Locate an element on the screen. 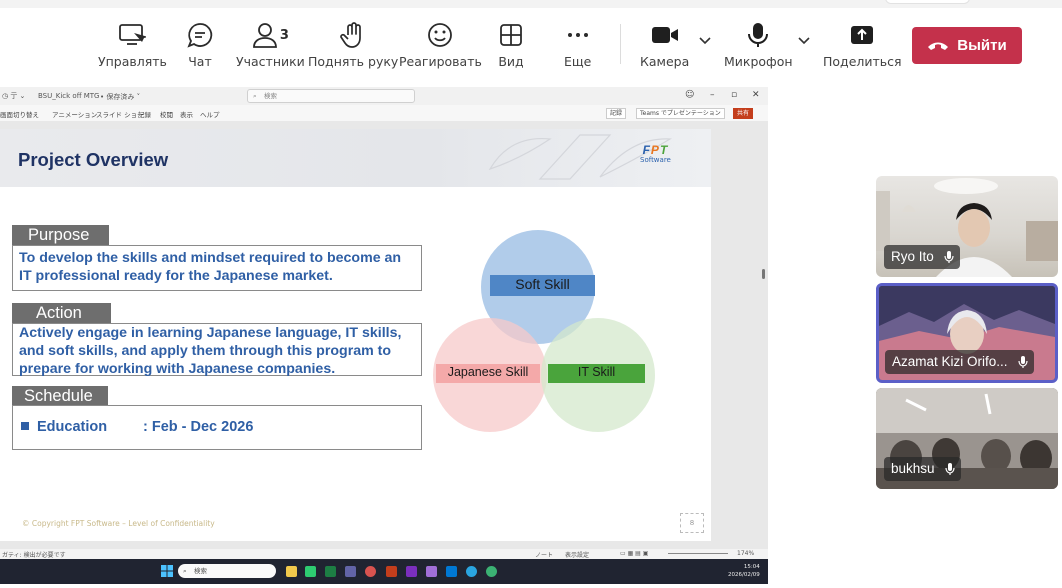 The image size is (1062, 588). share-icon is located at coordinates (862, 35).